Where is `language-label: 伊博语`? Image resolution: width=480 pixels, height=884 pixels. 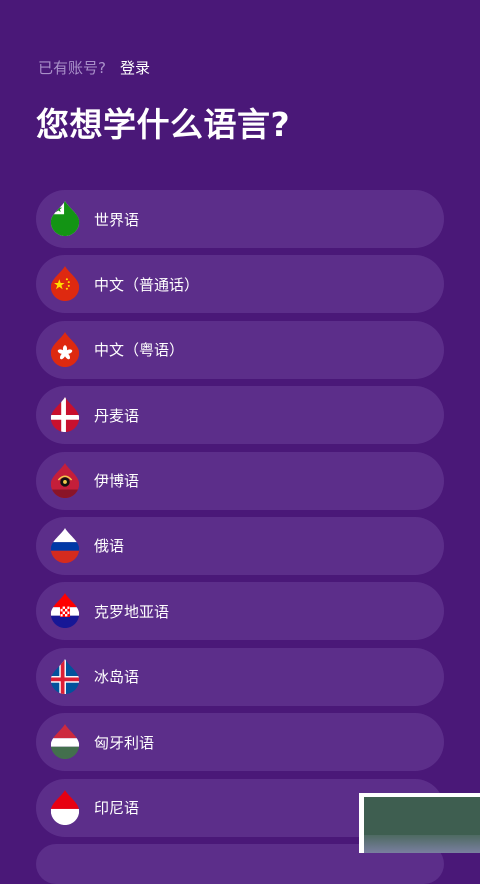
language-label: 伊博语 is located at coordinates (117, 481).